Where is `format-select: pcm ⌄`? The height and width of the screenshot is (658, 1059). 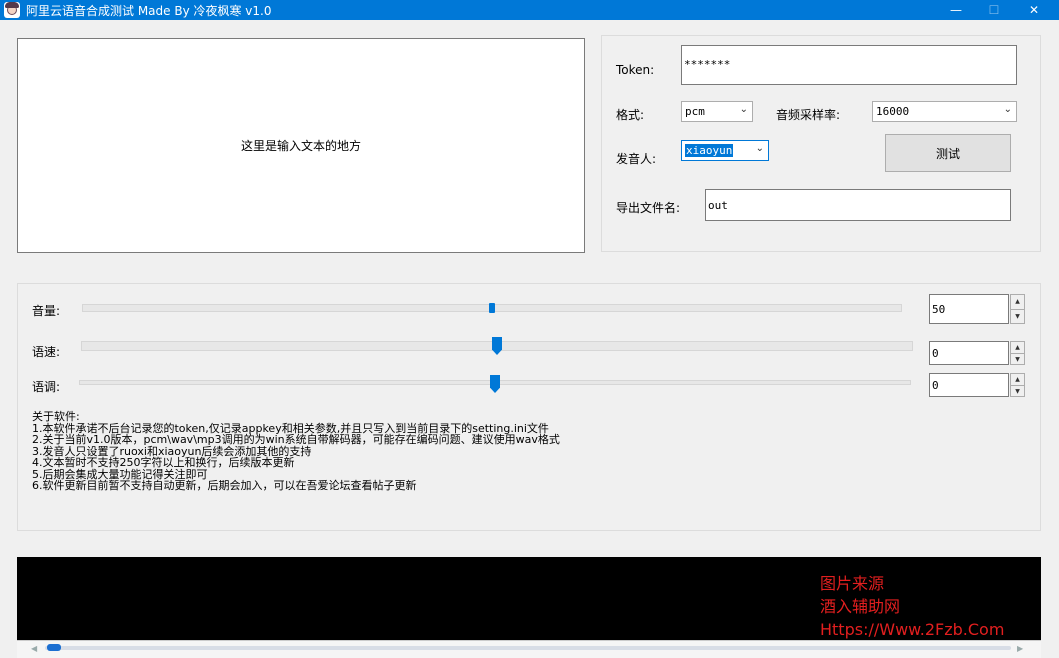
format-select: pcm ⌄ is located at coordinates (717, 111).